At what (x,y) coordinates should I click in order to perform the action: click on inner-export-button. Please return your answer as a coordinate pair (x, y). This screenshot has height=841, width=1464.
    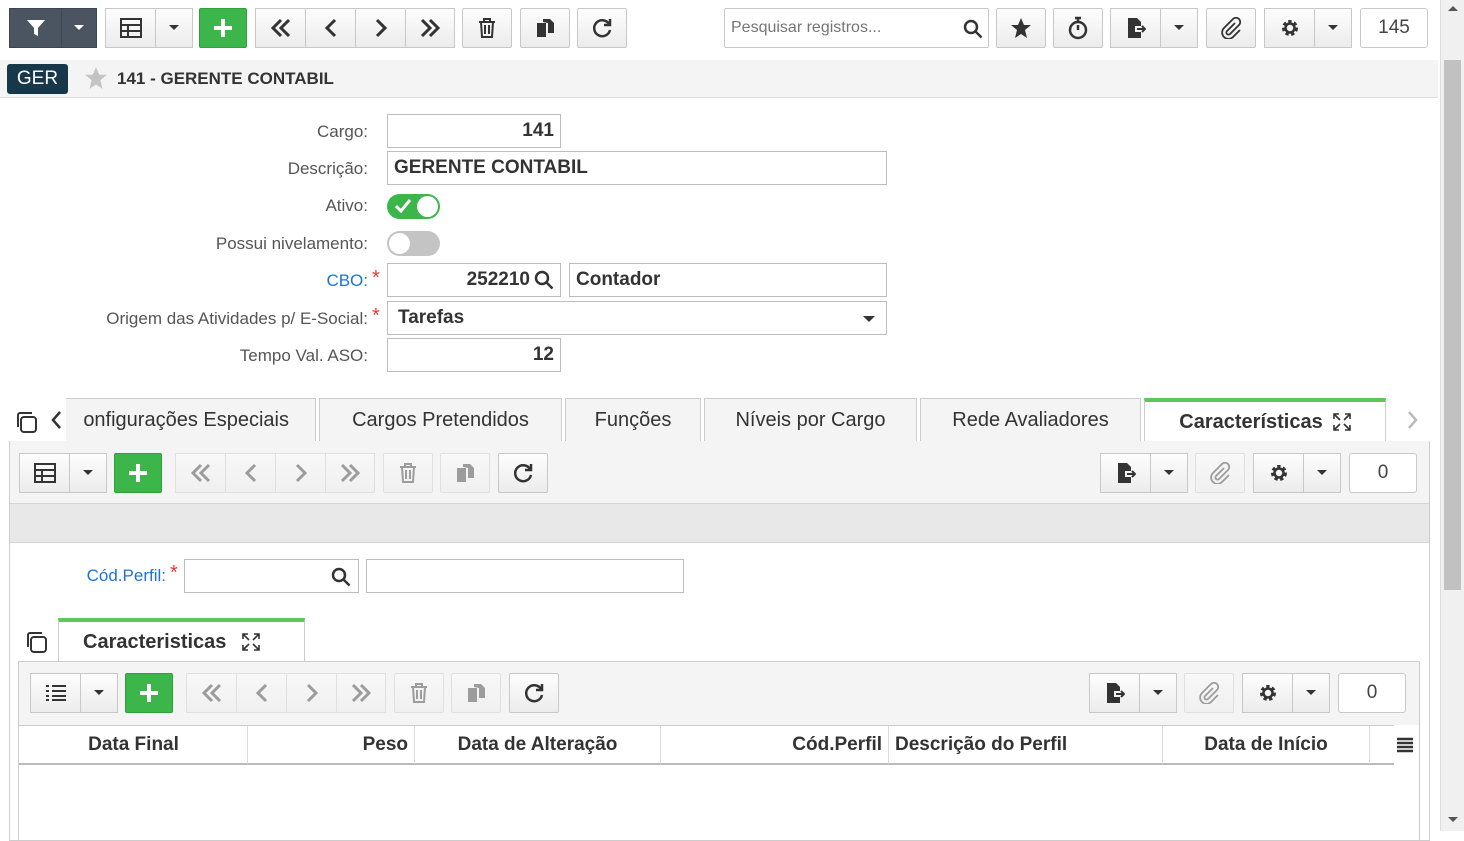
    Looking at the image, I should click on (1114, 693).